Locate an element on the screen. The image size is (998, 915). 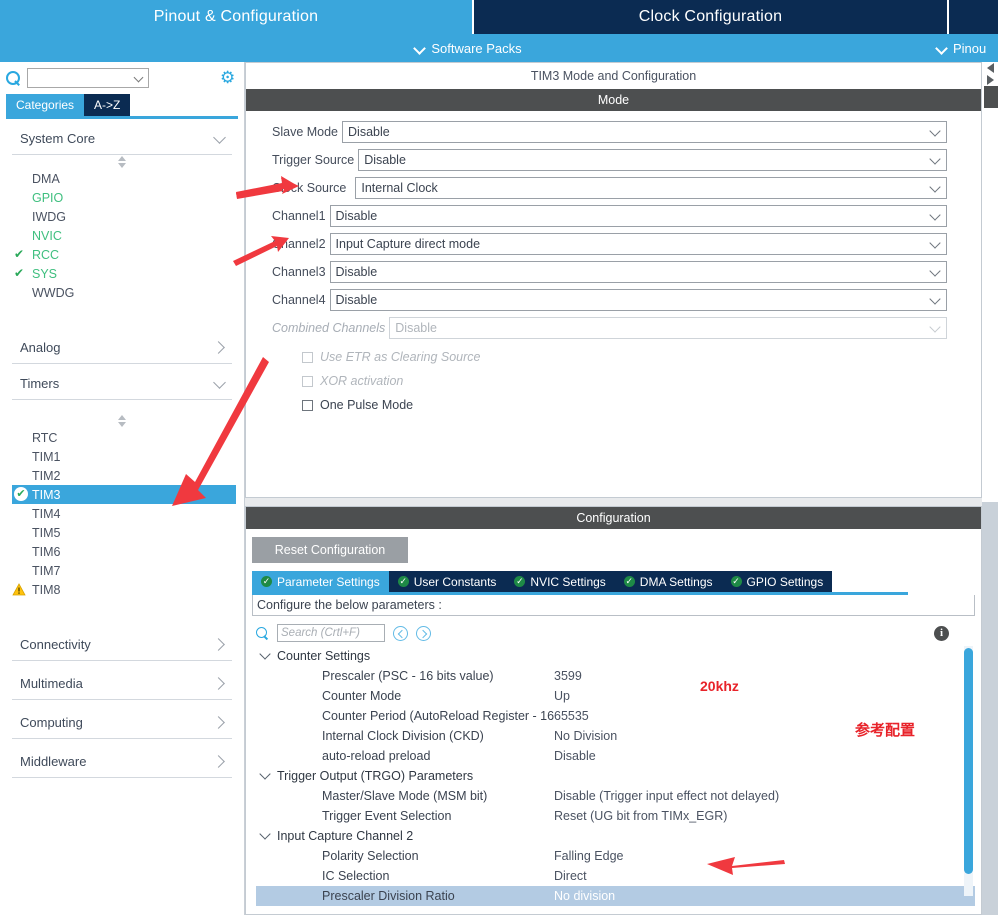
table-row: Prescaler (PSC - 16 bits value) 3599 is located at coordinates (615, 676).